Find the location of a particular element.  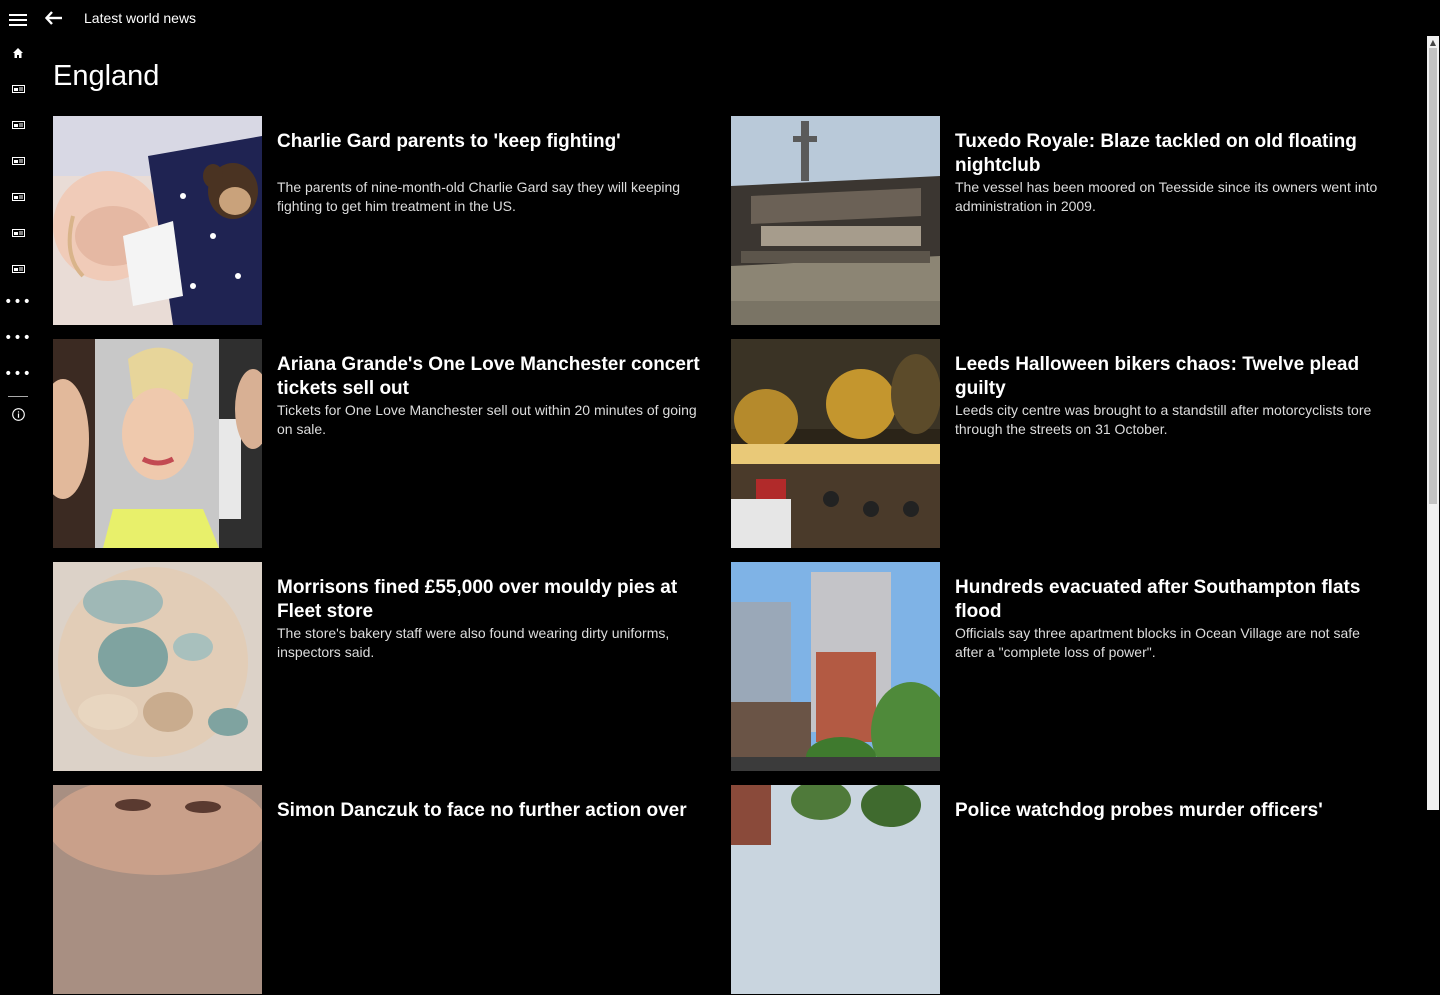

scroll-thumb is located at coordinates (1433, 276).